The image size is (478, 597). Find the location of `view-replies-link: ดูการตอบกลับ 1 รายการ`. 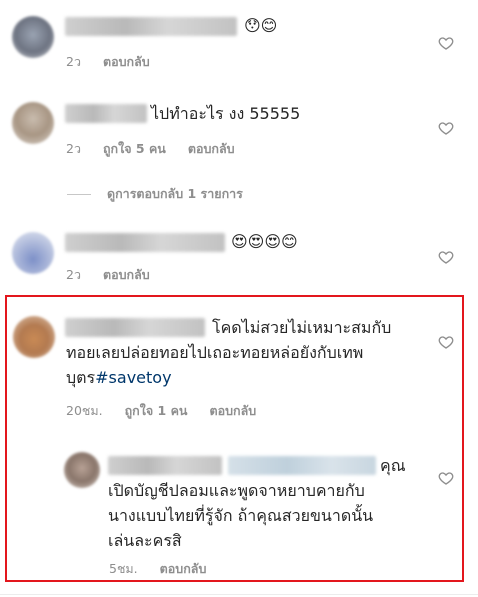

view-replies-link: ดูการตอบกลับ 1 รายการ is located at coordinates (155, 194).